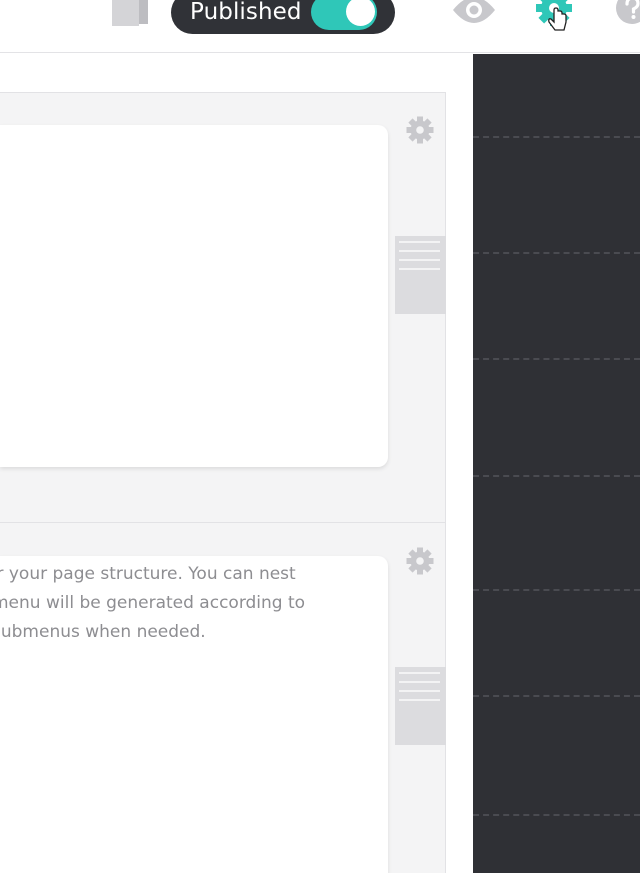 The height and width of the screenshot is (873, 640). Describe the element at coordinates (474, 13) in the screenshot. I see `eye-icon` at that location.